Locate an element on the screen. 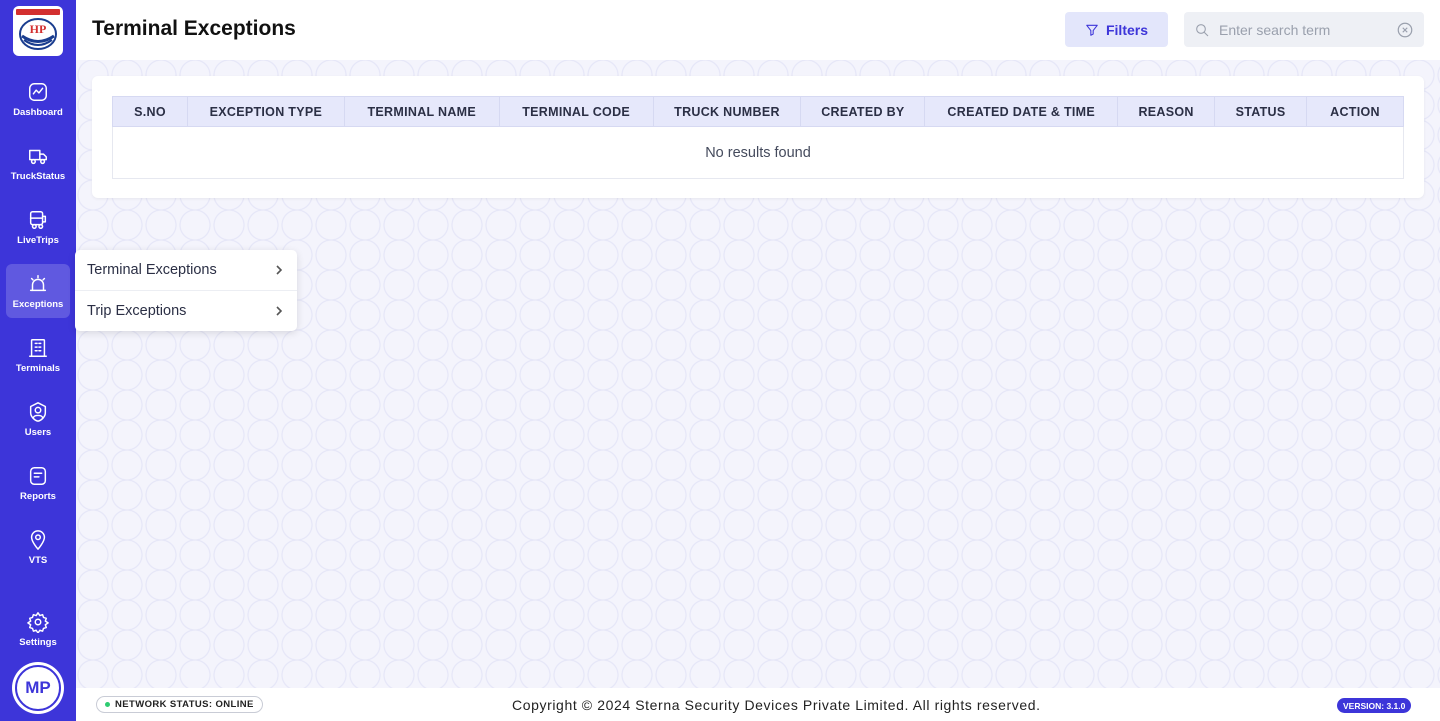 The image size is (1440, 721). search-box is located at coordinates (1304, 29).